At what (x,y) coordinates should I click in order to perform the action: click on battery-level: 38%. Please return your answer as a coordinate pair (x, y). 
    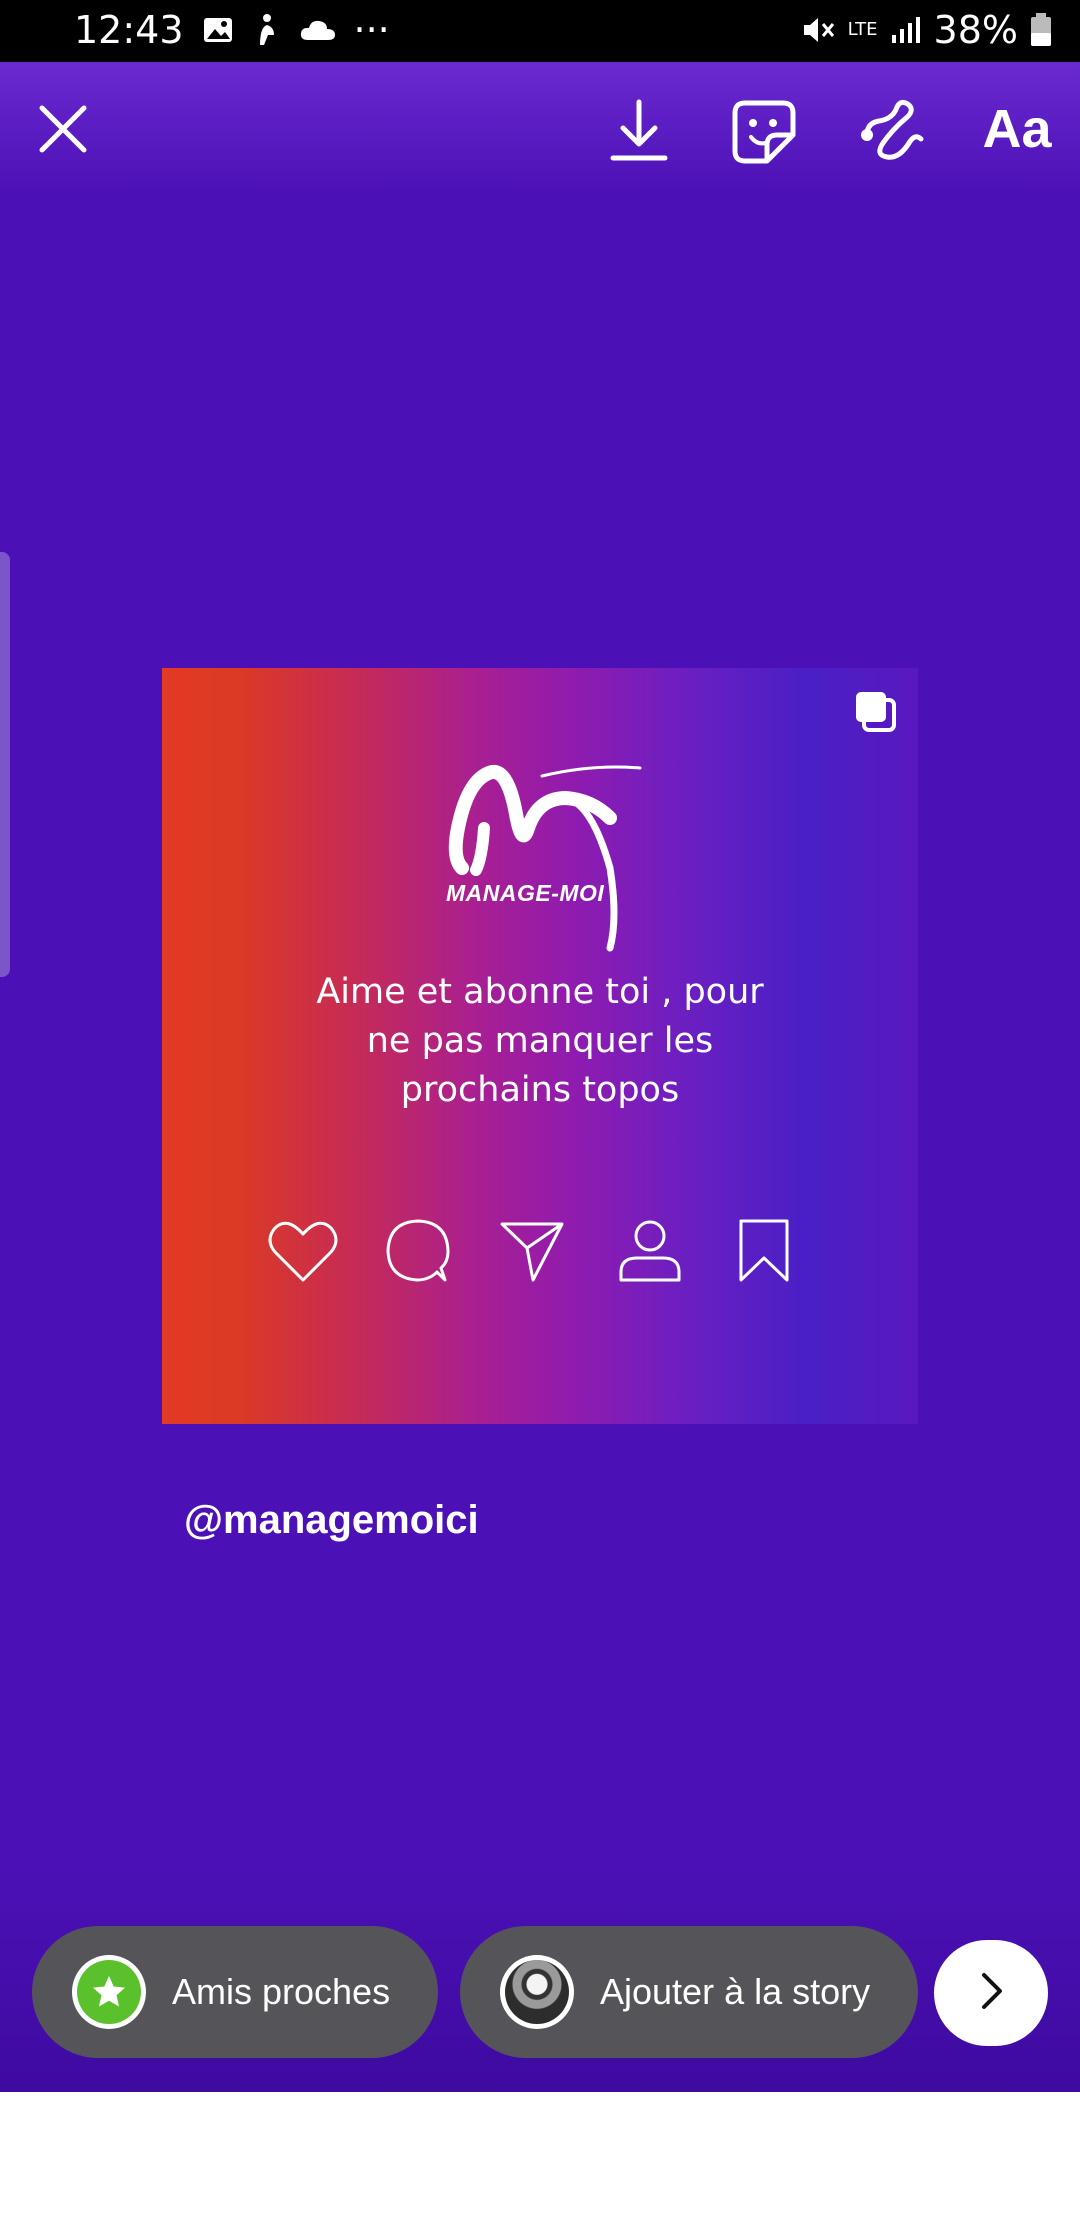
    Looking at the image, I should click on (975, 30).